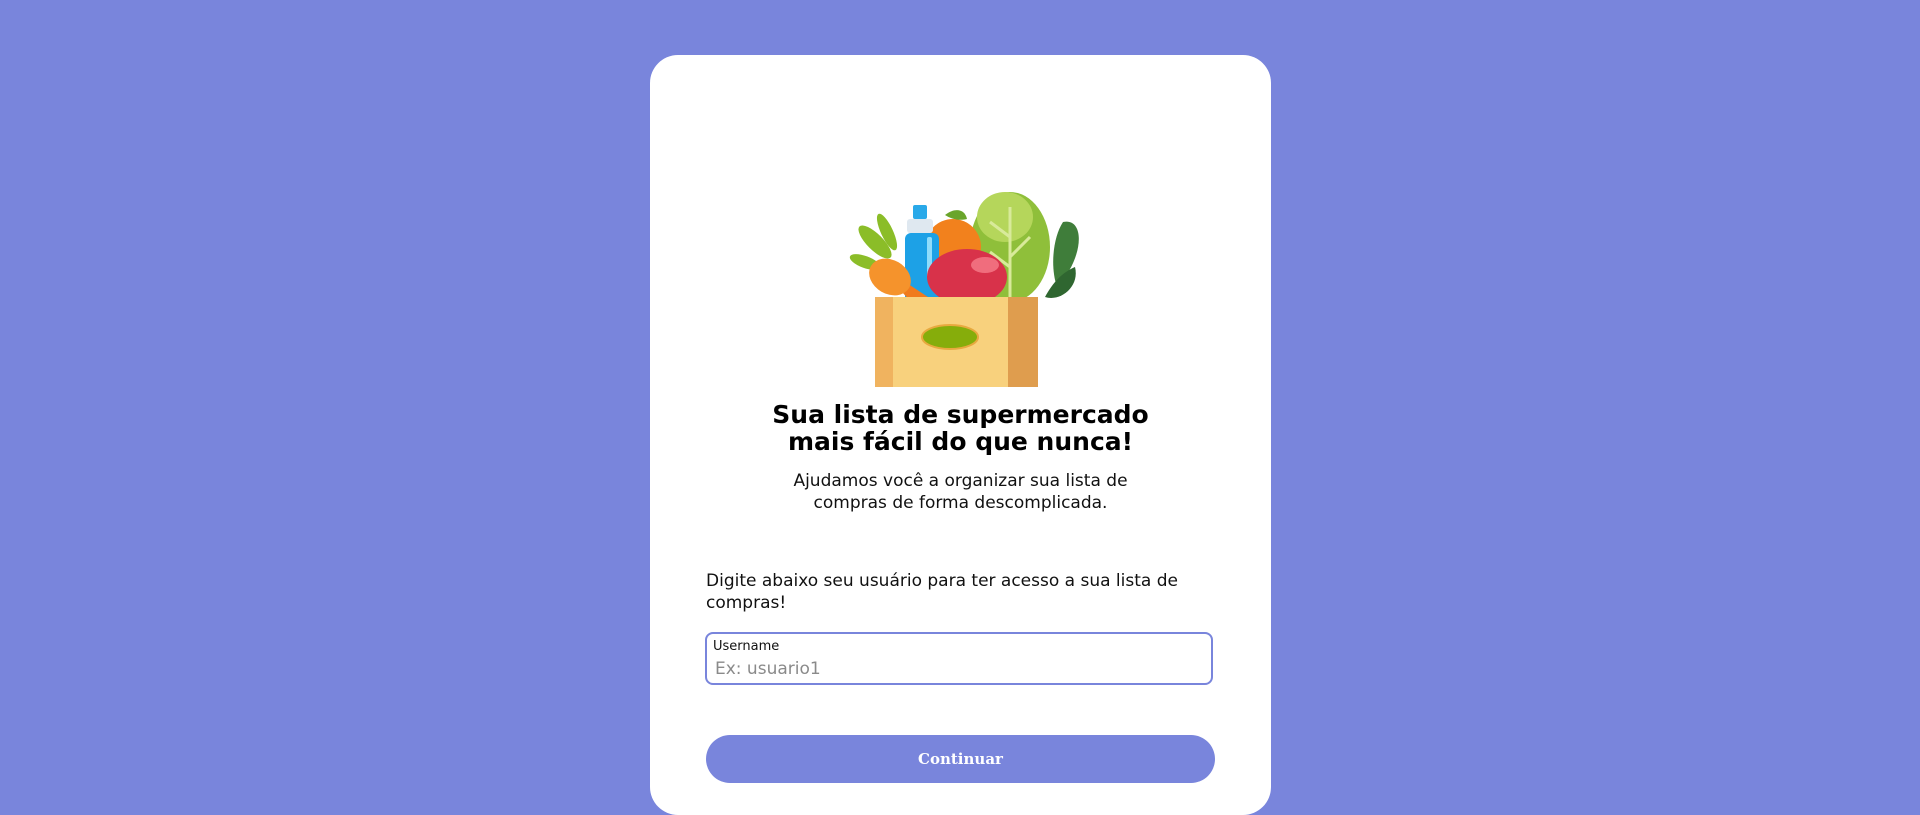 The width and height of the screenshot is (1920, 815). I want to click on continue-button: Continuar, so click(960, 759).